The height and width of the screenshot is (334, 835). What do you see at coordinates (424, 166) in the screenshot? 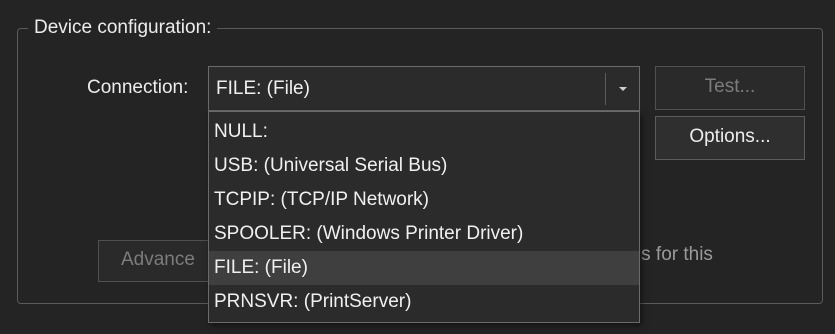
I see `dropdown-option-usb: USB: (Universal Serial Bus)` at bounding box center [424, 166].